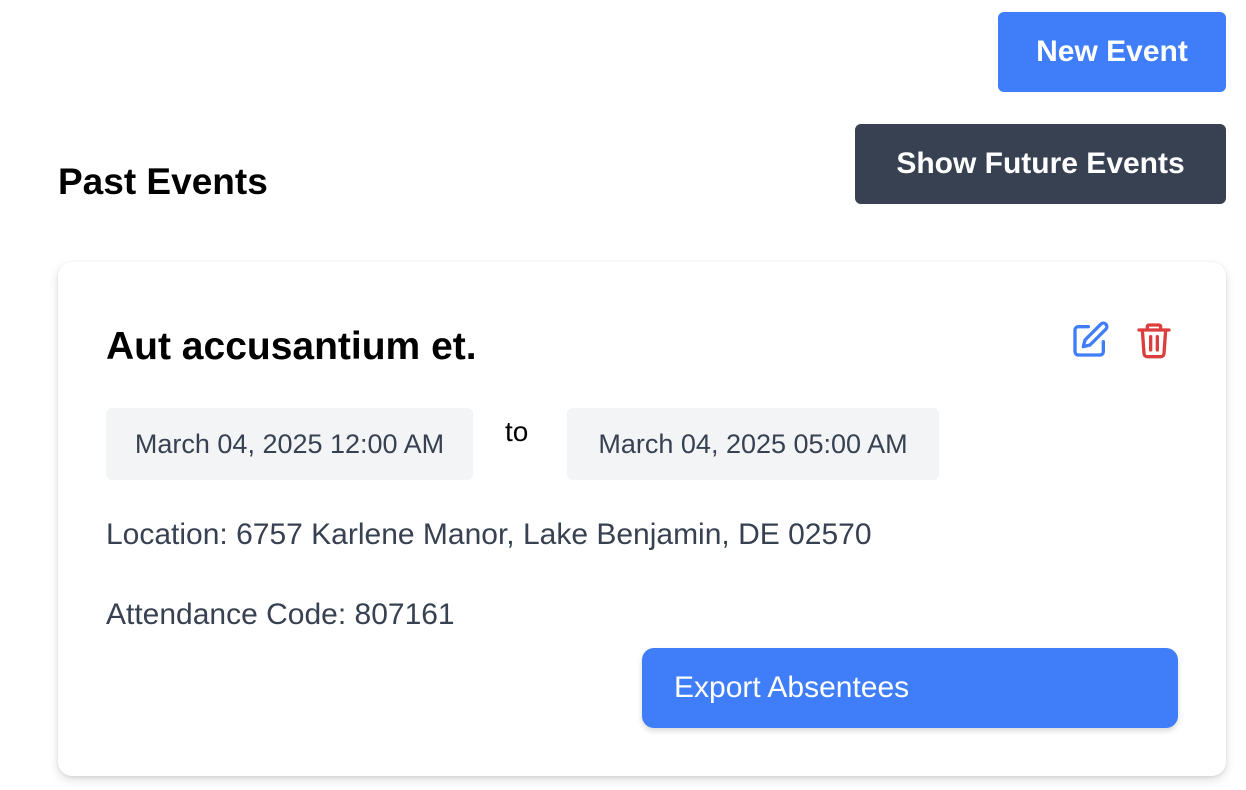 The height and width of the screenshot is (790, 1246). I want to click on new-event-button: New Event, so click(1112, 52).